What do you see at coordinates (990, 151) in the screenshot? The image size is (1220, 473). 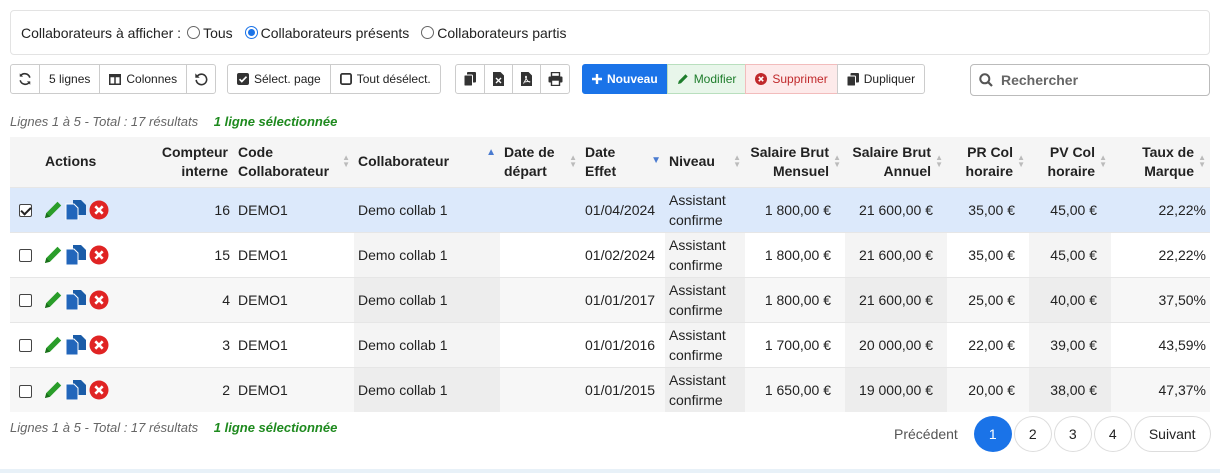 I see `header-pr-col-line1: PR Col` at bounding box center [990, 151].